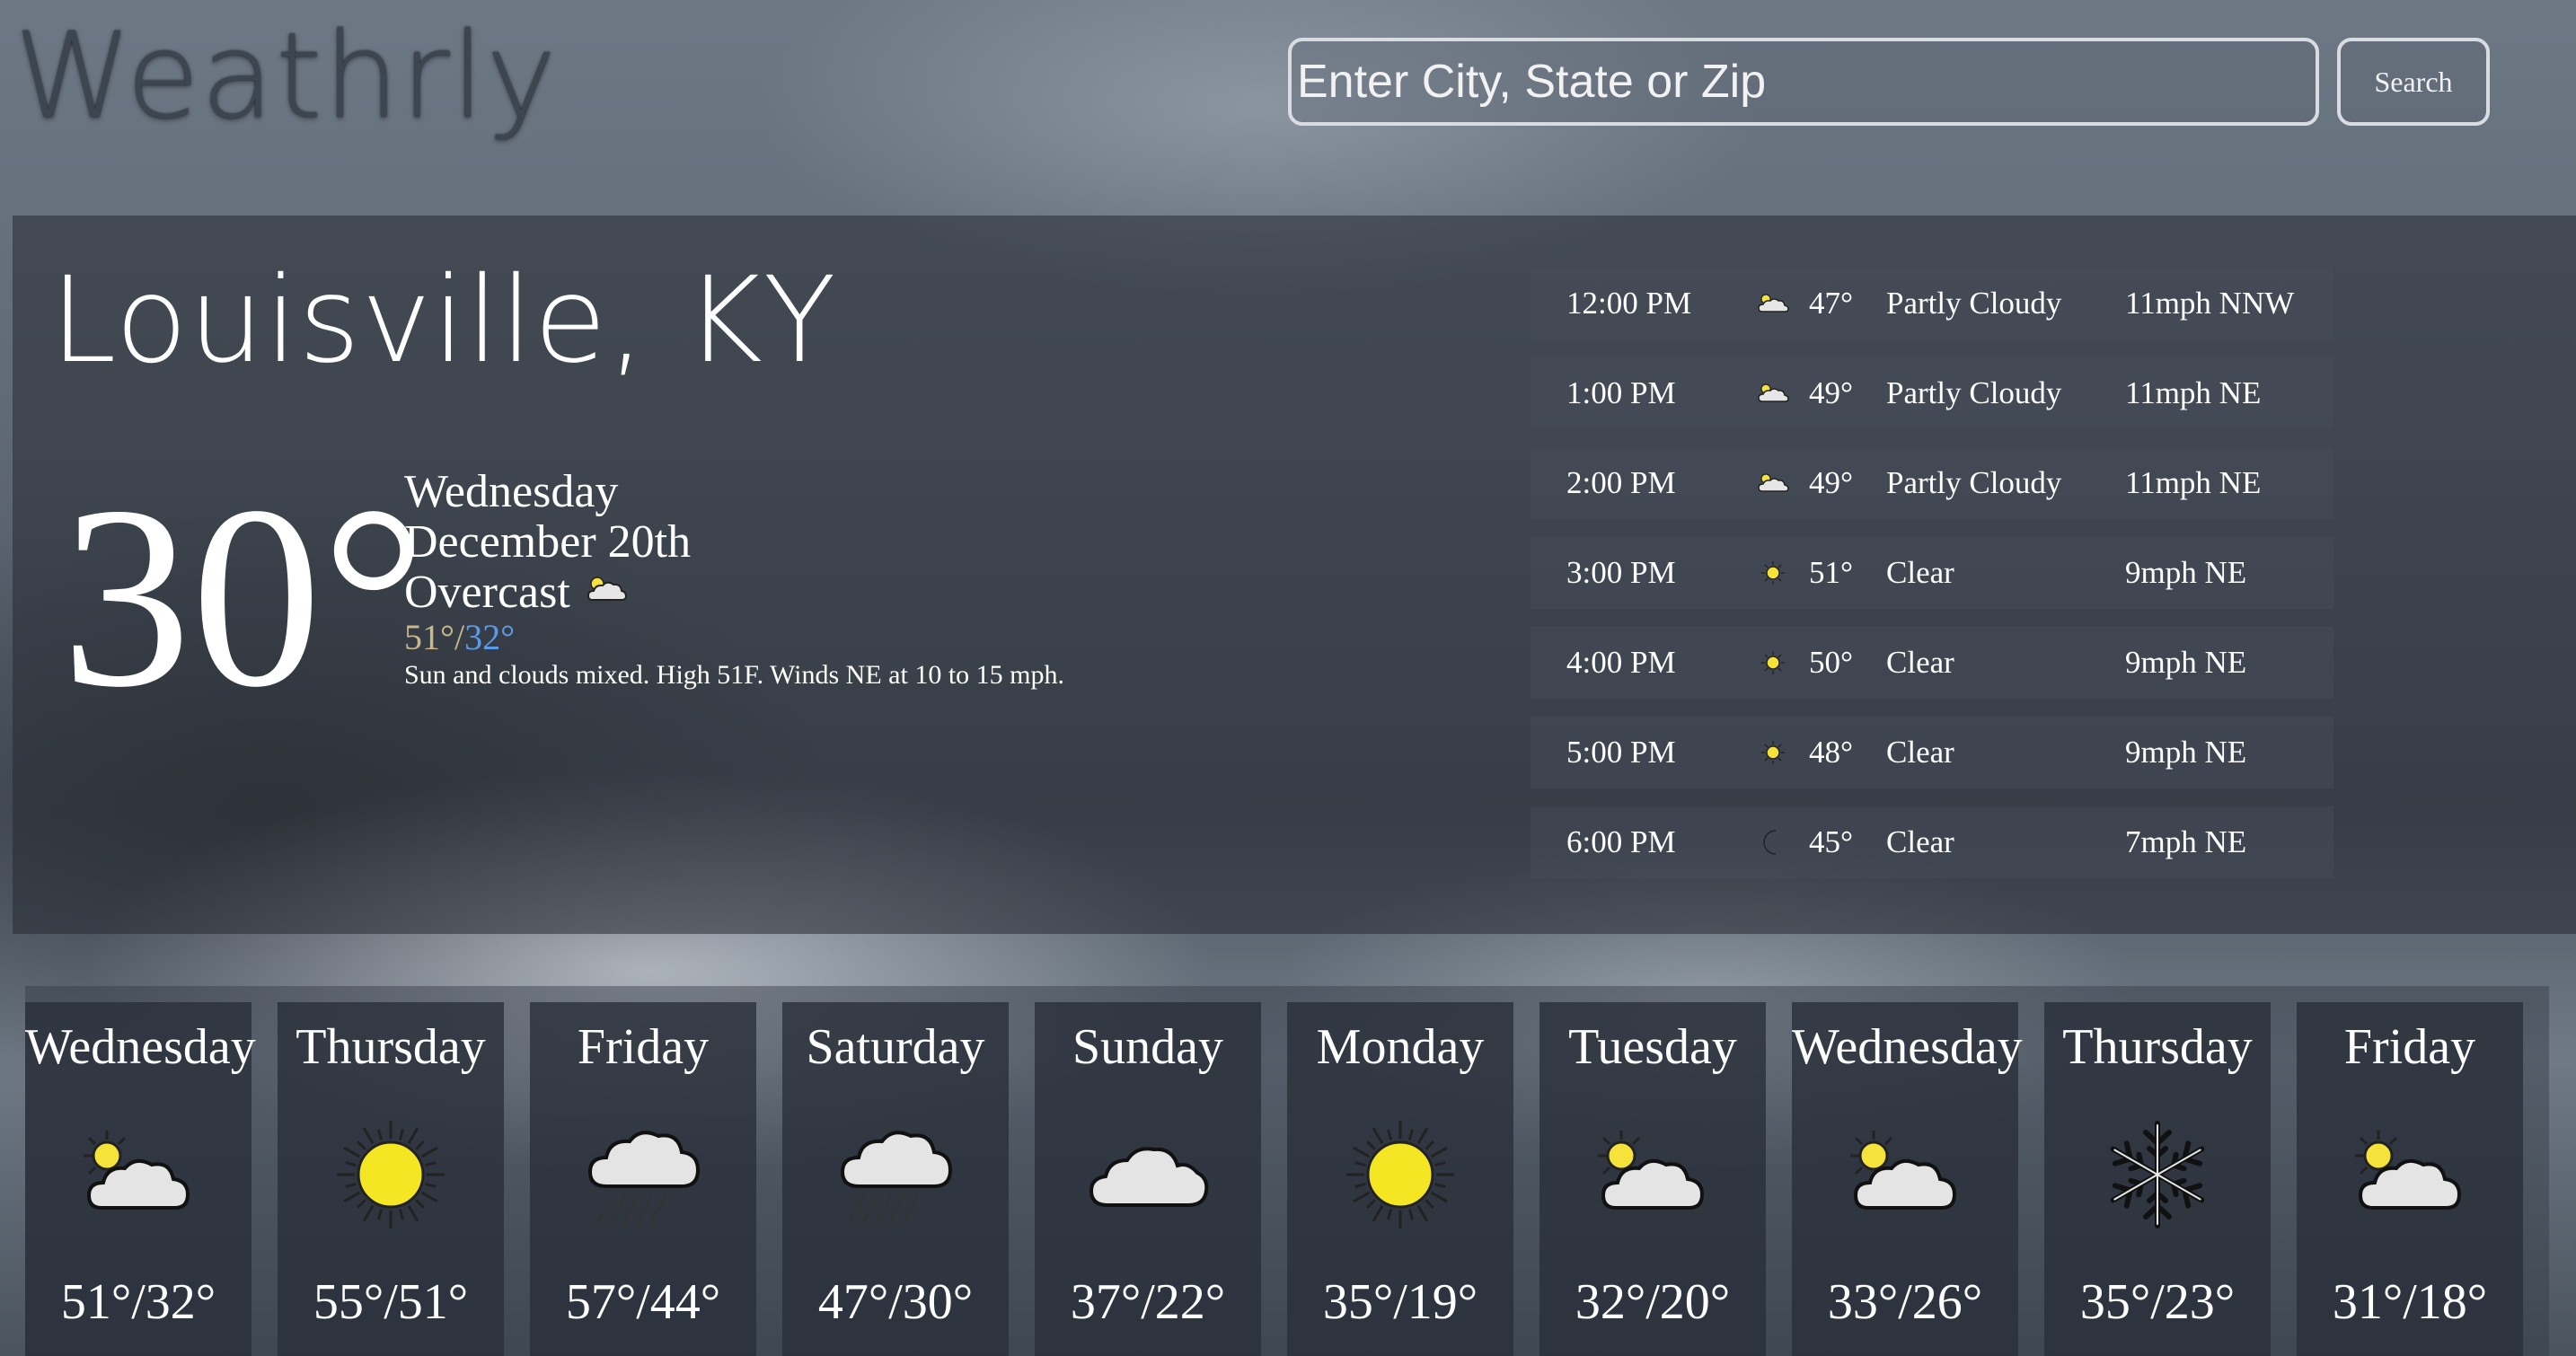 This screenshot has width=2576, height=1356. I want to click on hourly-row: 4:00 PM 50° Clear 9mph NE, so click(1932, 663).